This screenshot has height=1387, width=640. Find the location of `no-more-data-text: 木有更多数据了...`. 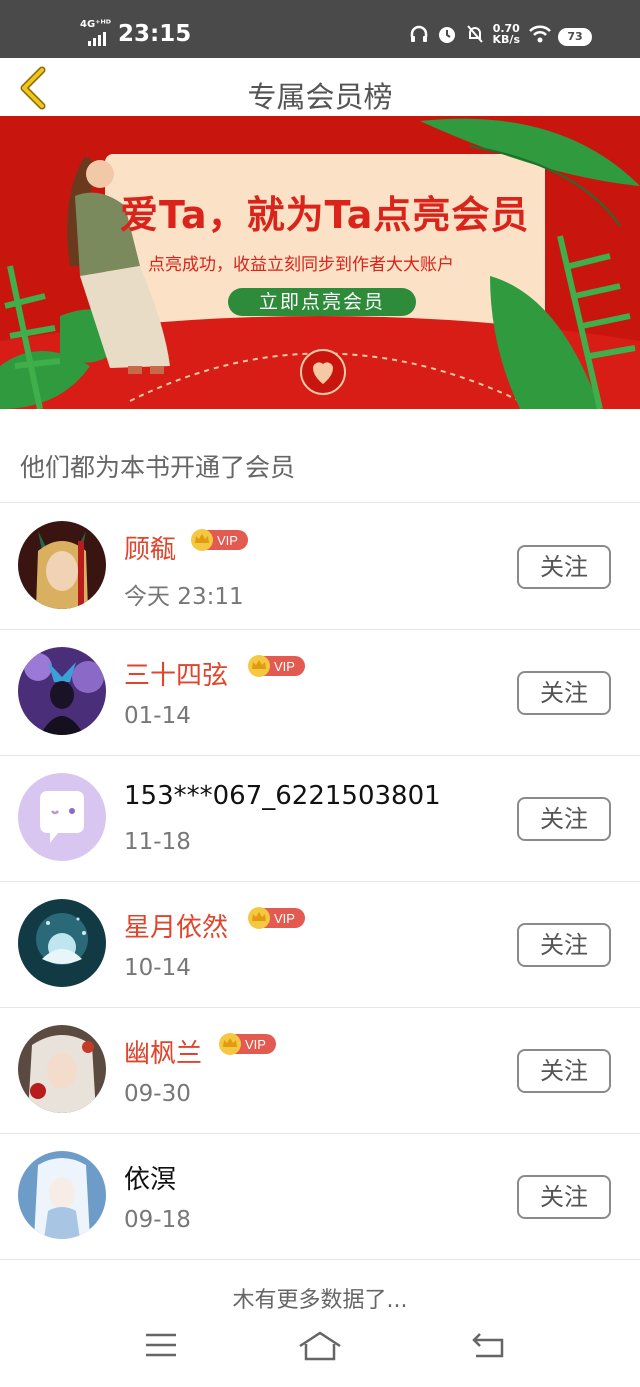

no-more-data-text: 木有更多数据了... is located at coordinates (320, 1300).